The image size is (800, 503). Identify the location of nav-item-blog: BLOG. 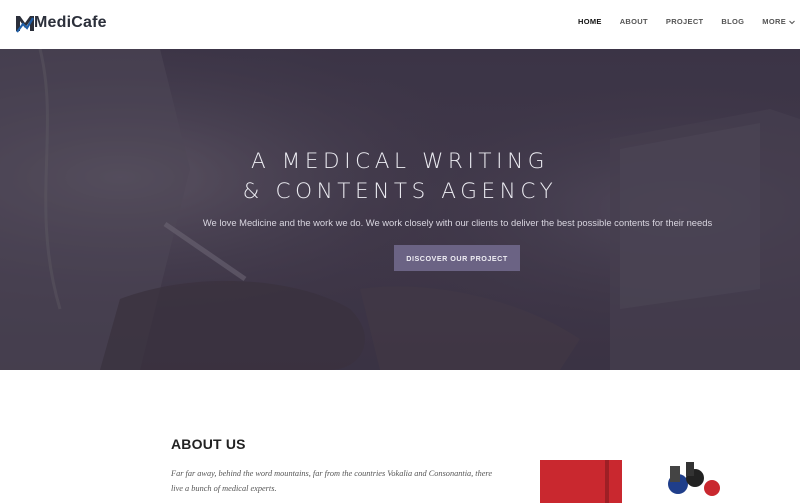
(732, 21).